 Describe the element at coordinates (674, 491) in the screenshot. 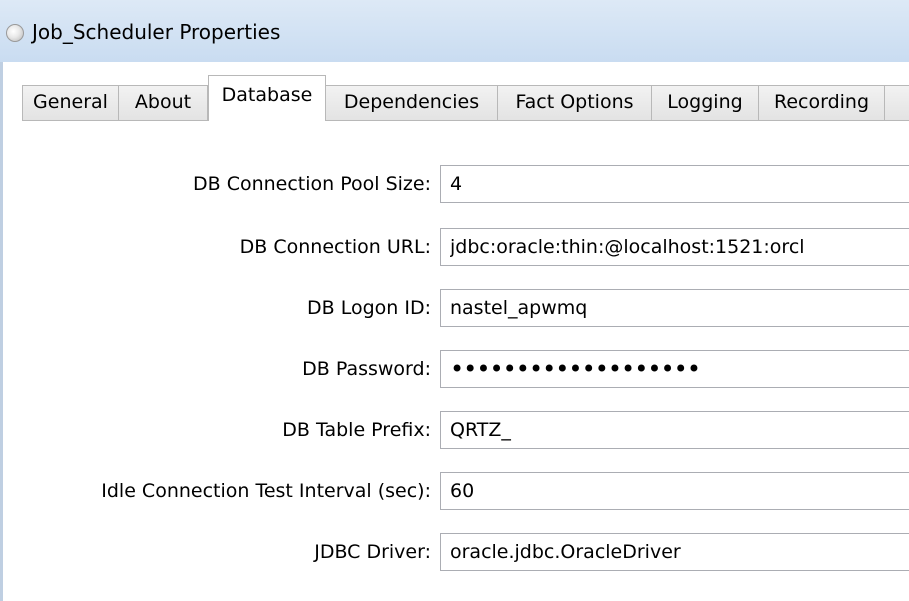

I see `idle-interval-input` at that location.